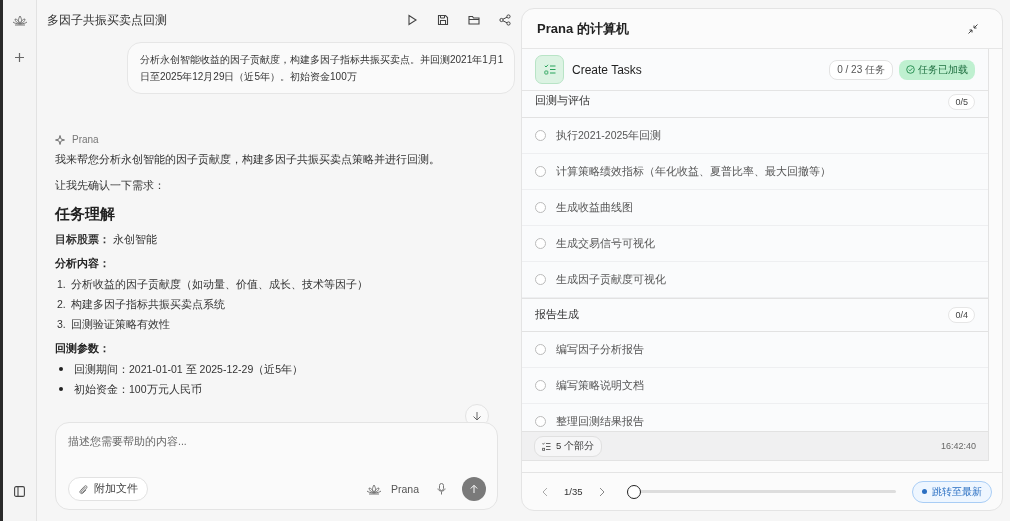 The width and height of the screenshot is (1010, 521). Describe the element at coordinates (583, 28) in the screenshot. I see `panel-title: Prana 的计算机` at that location.